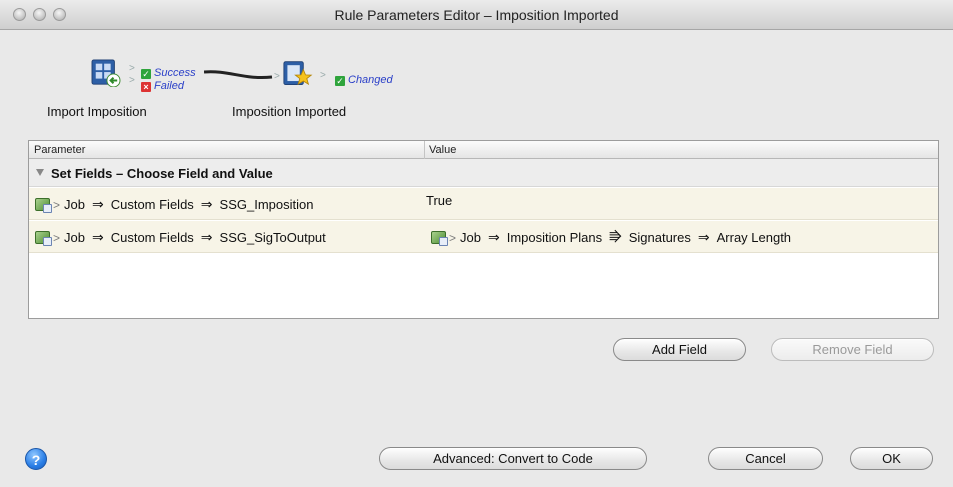 Image resolution: width=953 pixels, height=487 pixels. What do you see at coordinates (289, 111) in the screenshot?
I see `node-imposition-imported-label: Imposition Imported` at bounding box center [289, 111].